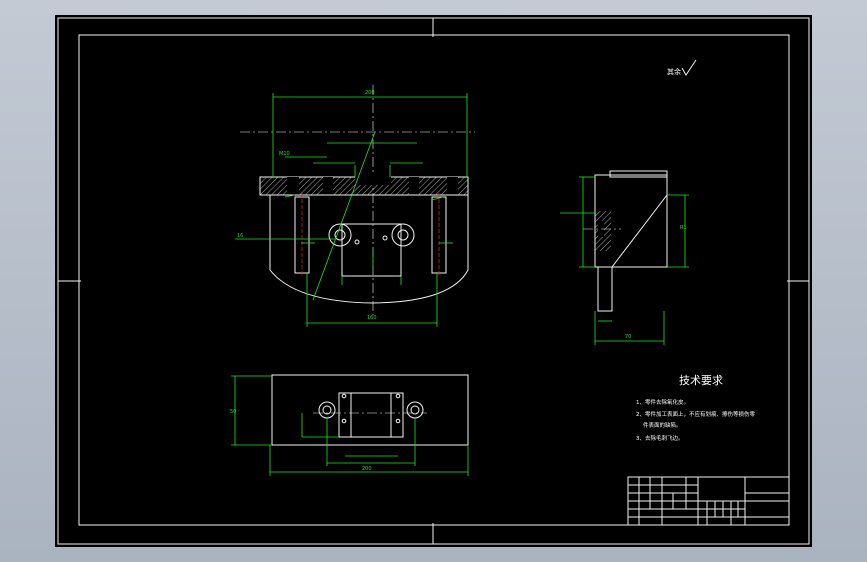 Image resolution: width=867 pixels, height=562 pixels. I want to click on side-dimensions, so click(624, 260).